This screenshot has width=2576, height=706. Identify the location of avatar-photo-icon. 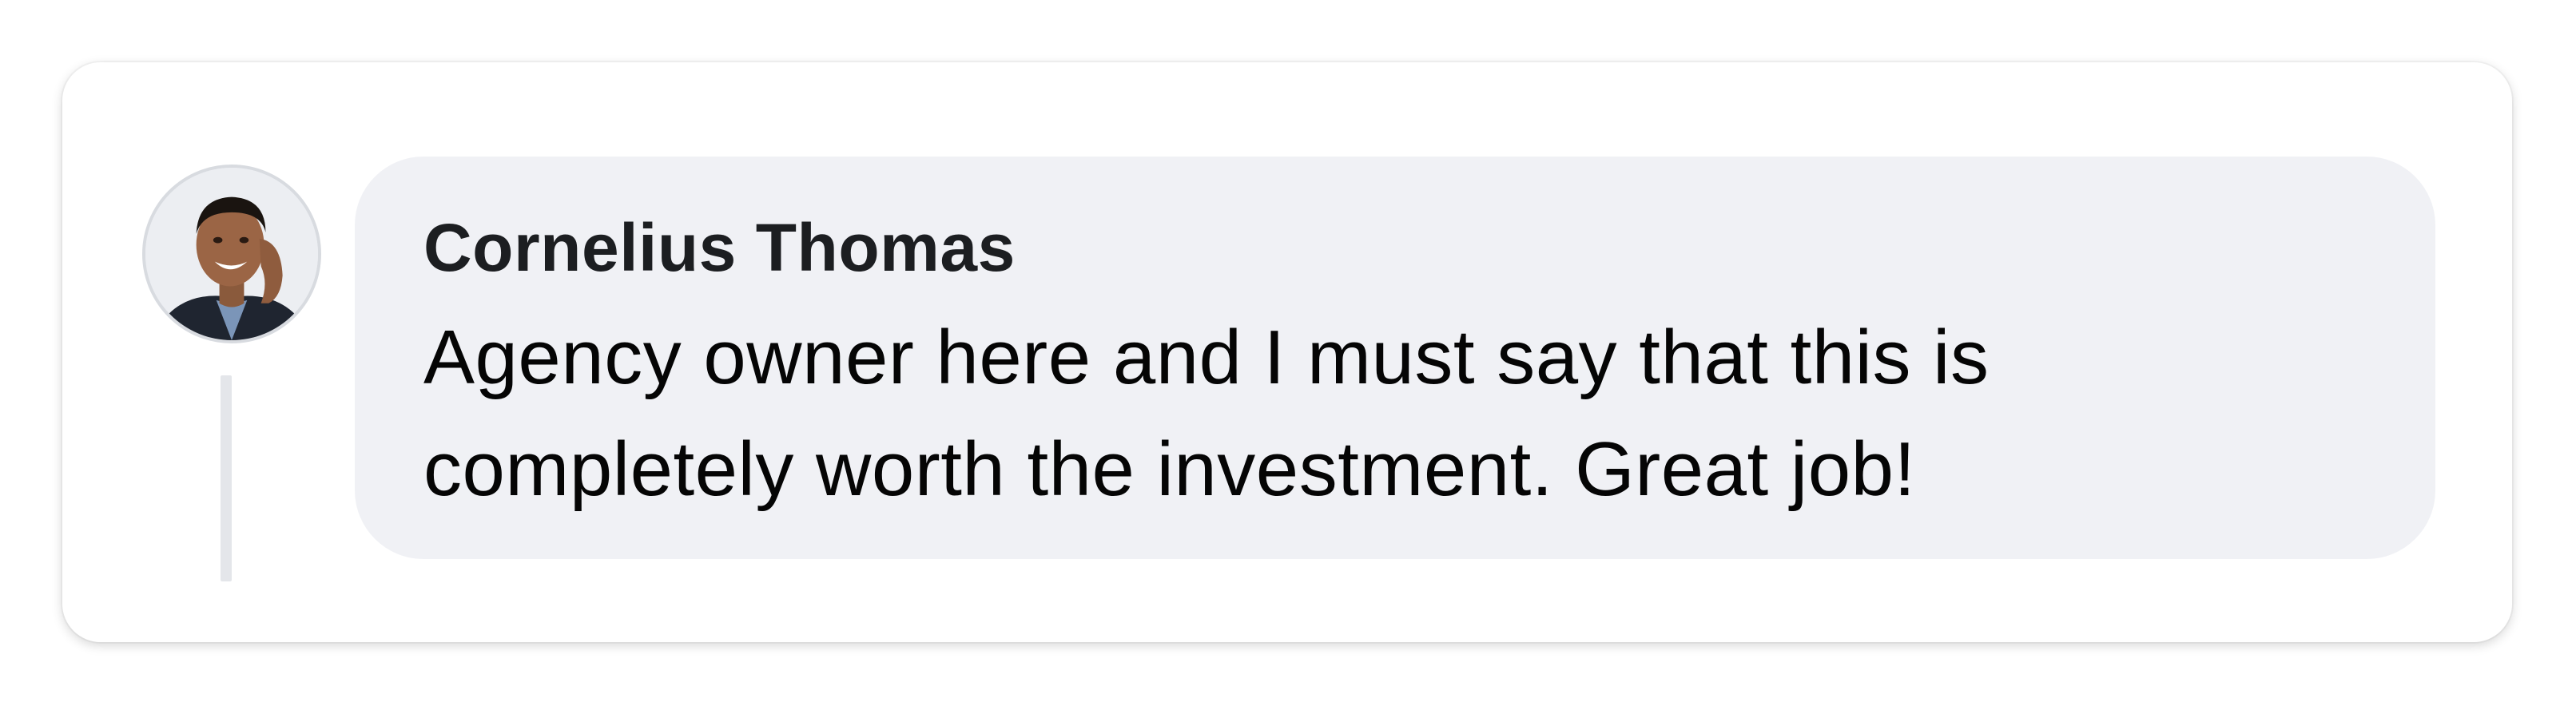
(231, 254).